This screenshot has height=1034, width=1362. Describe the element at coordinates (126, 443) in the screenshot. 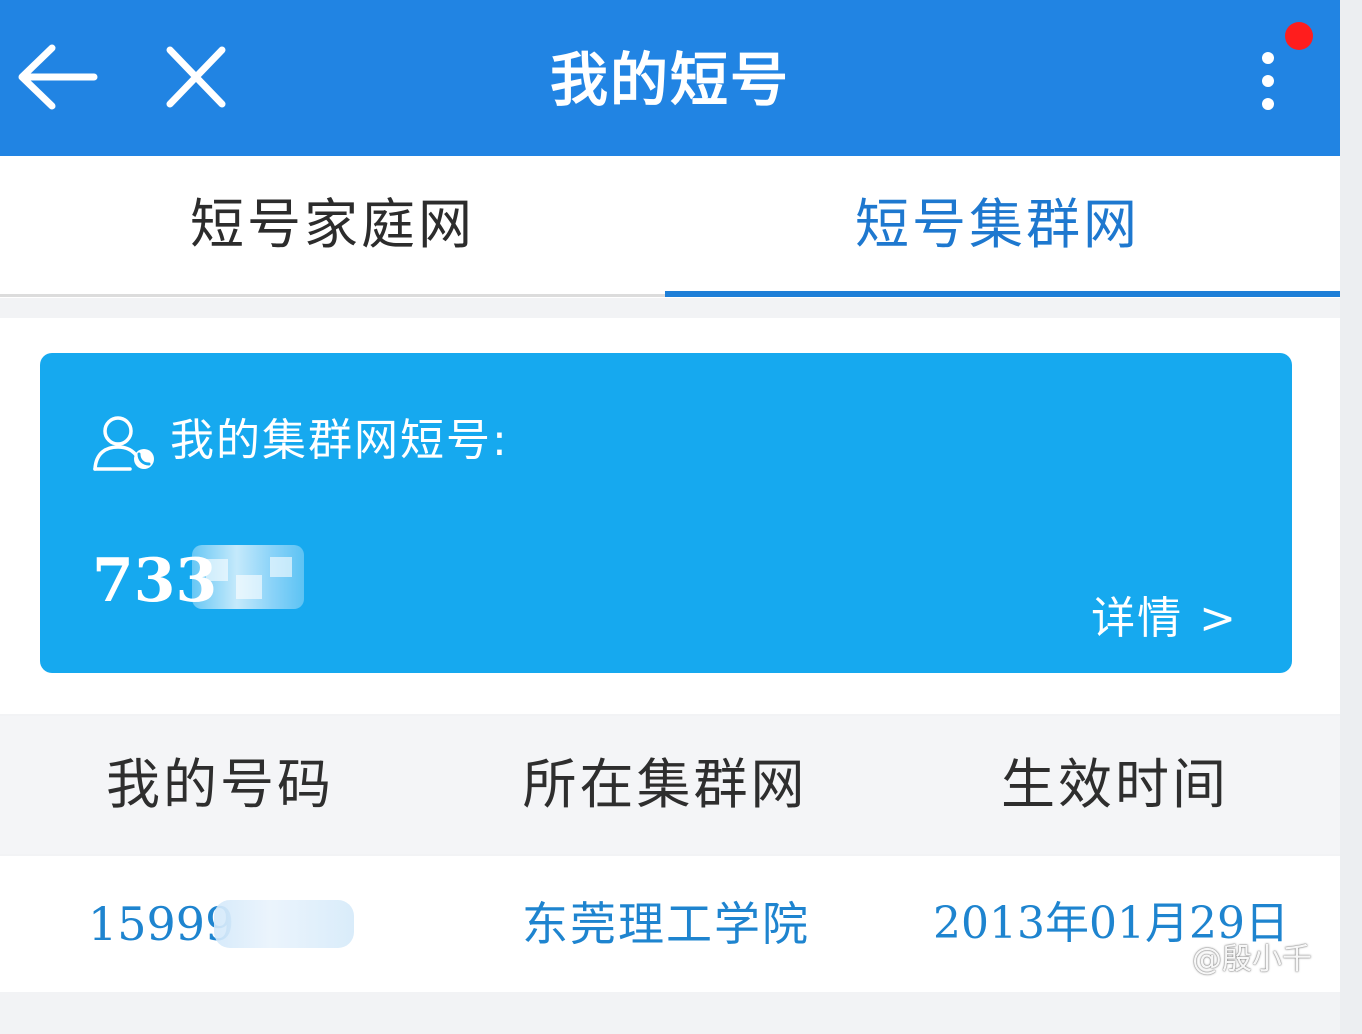

I see `user-phone-icon` at that location.